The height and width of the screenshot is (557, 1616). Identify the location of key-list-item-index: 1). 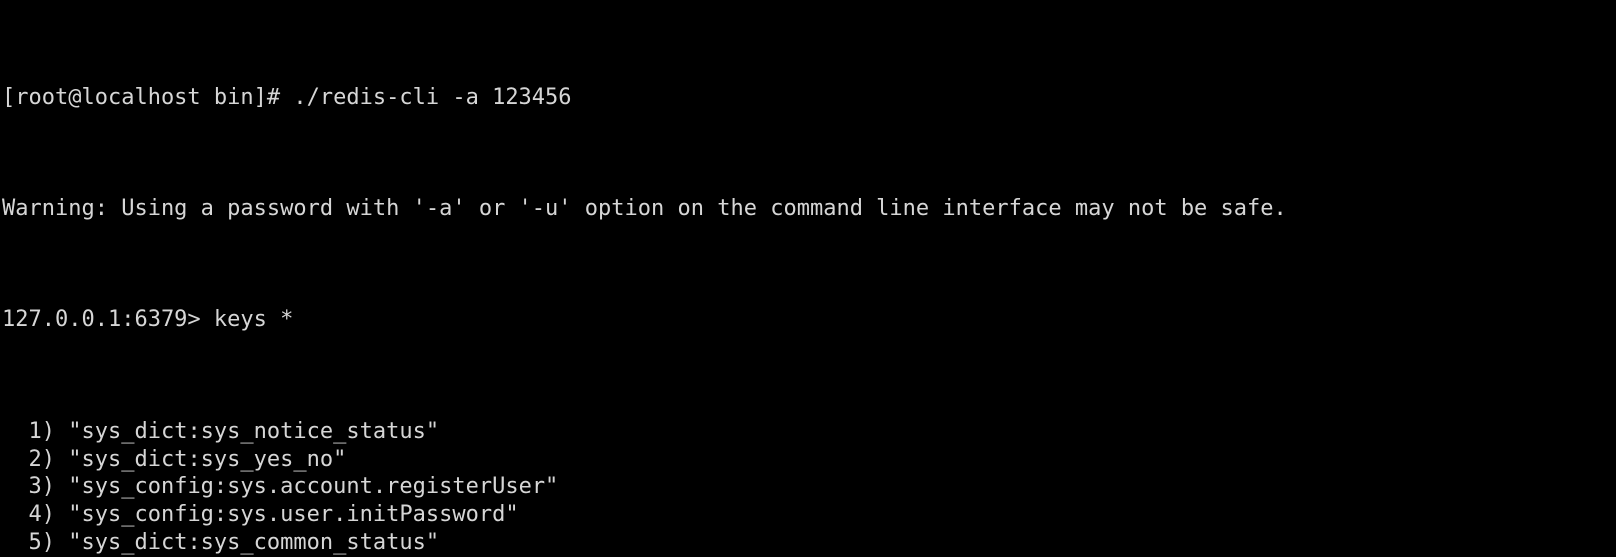
(28, 431).